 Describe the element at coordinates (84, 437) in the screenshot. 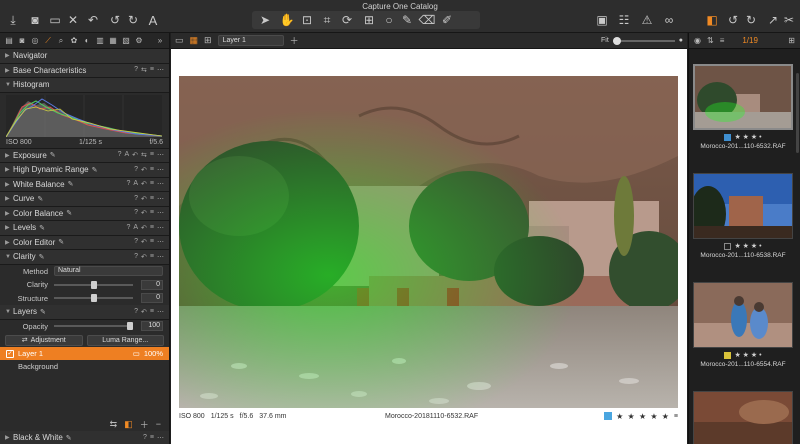

I see `tool-black-white: ▶ Black & White ✎ ? ≡ ⋯` at that location.